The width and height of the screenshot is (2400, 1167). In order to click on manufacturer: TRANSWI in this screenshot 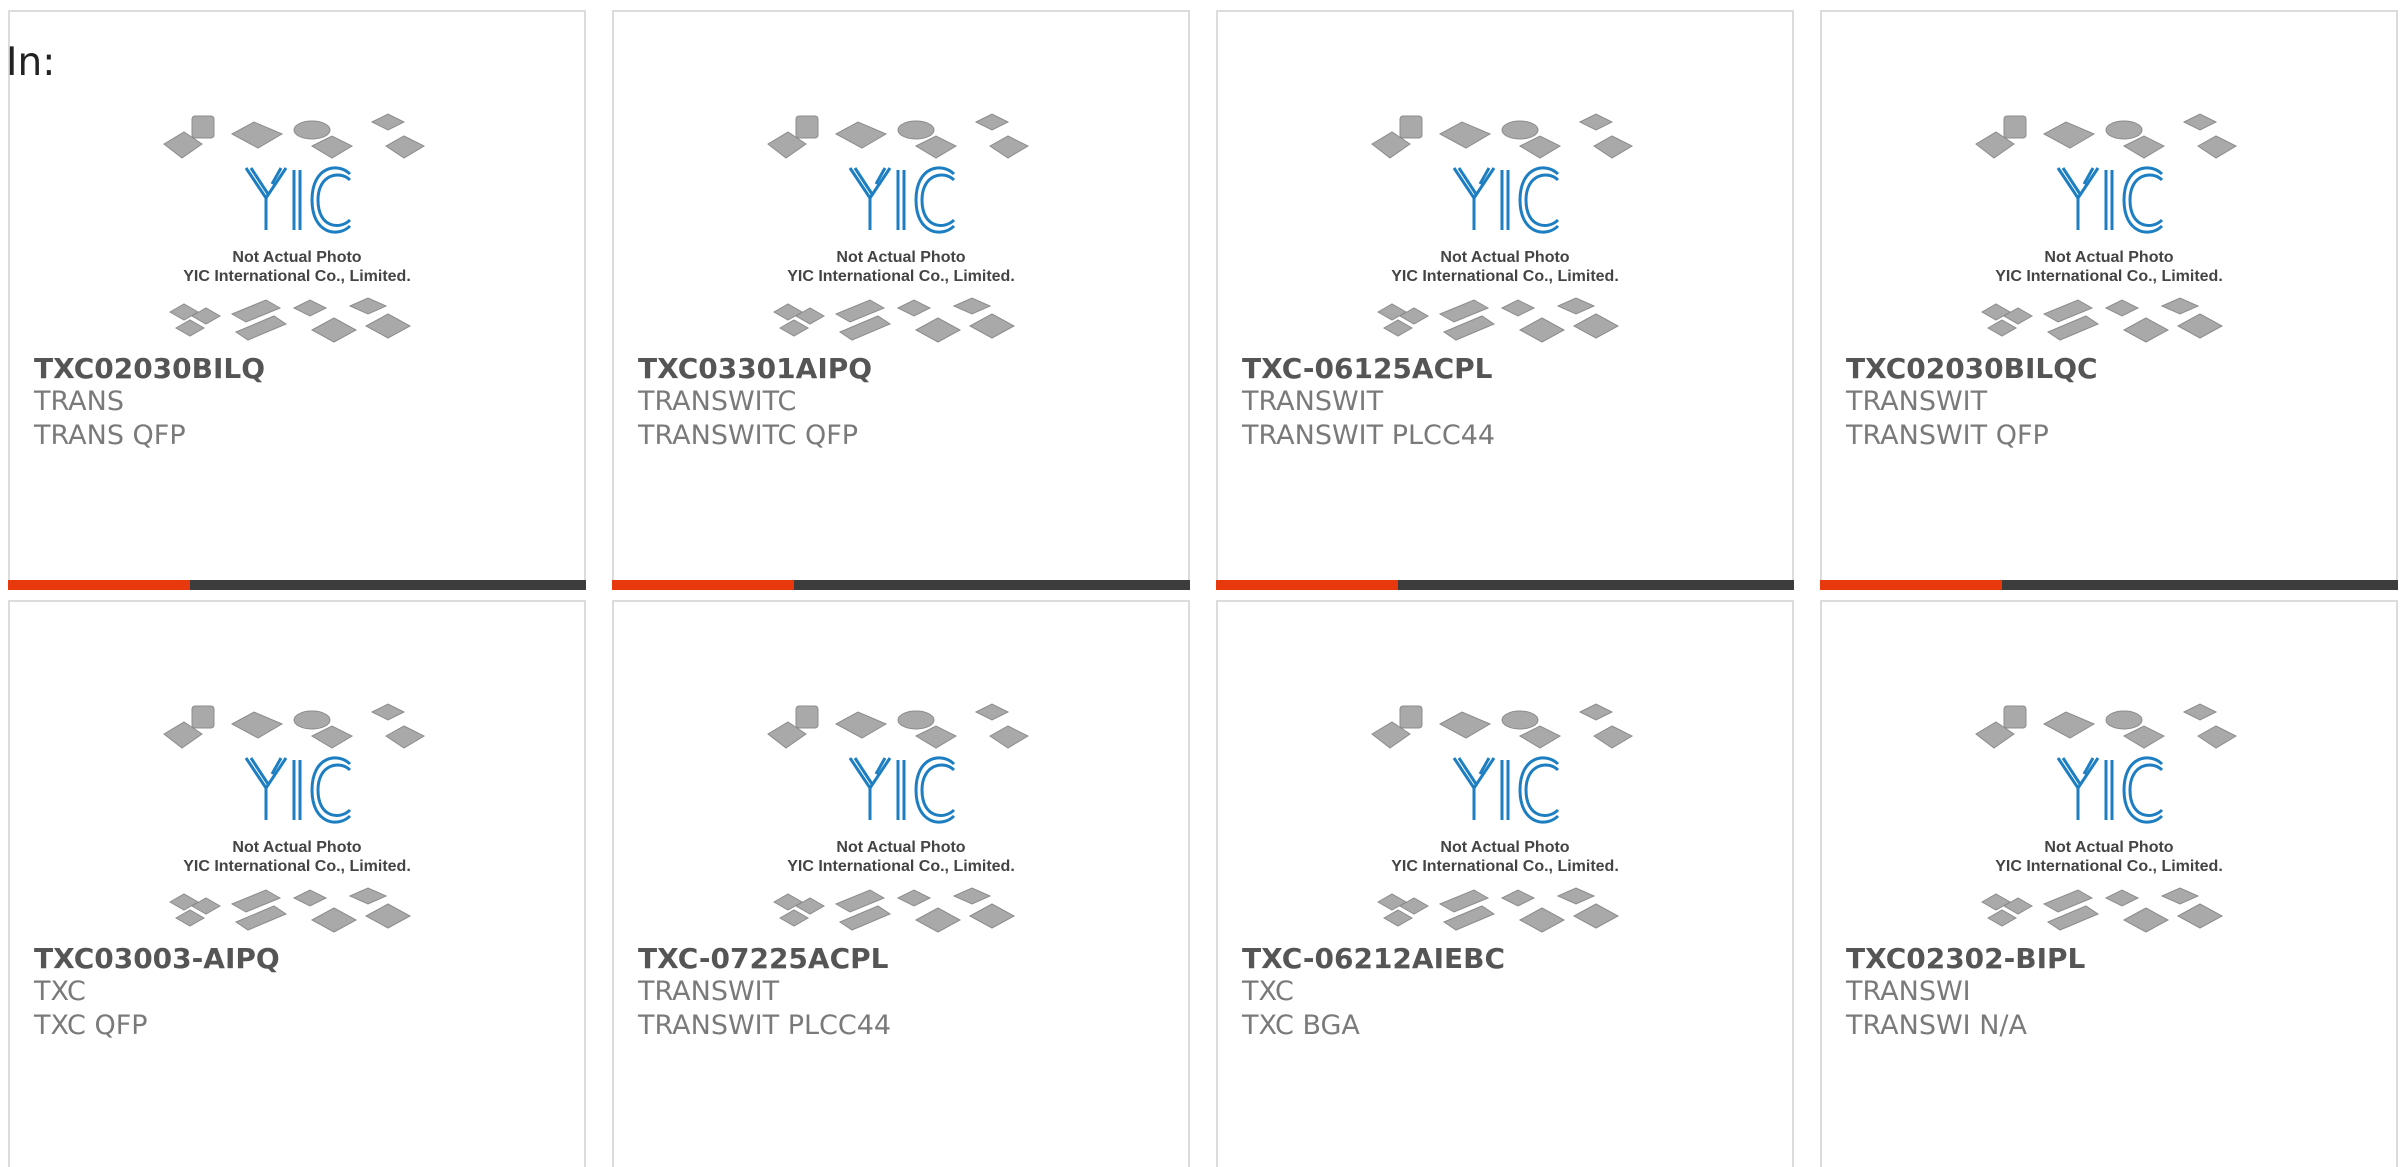, I will do `click(1908, 991)`.